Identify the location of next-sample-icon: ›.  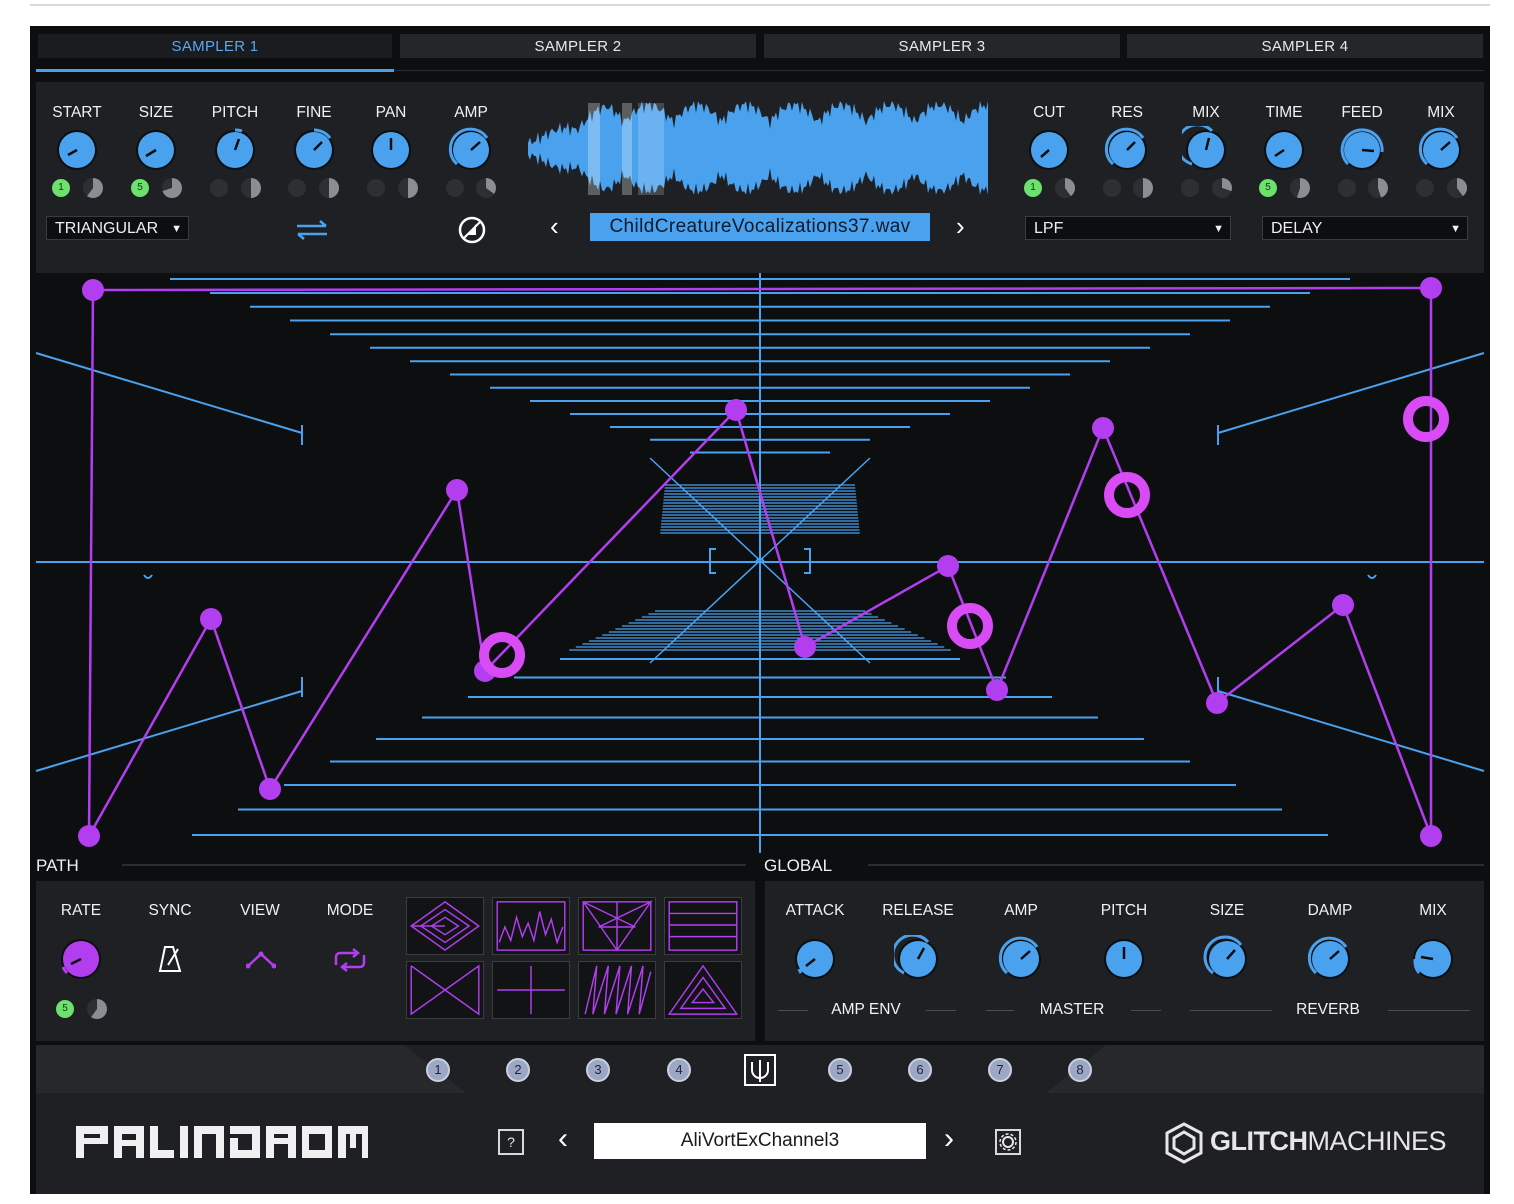
(960, 226).